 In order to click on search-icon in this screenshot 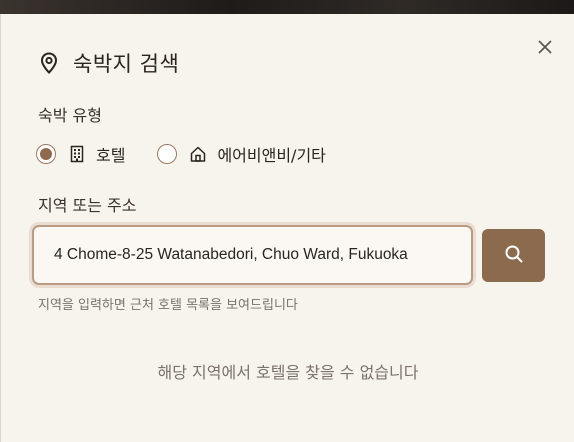, I will do `click(514, 256)`.